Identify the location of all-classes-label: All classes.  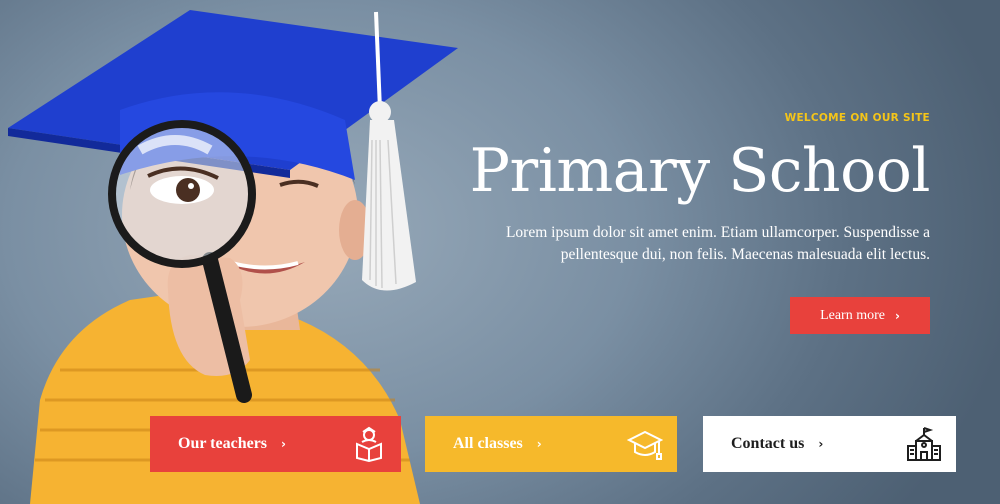
(488, 443).